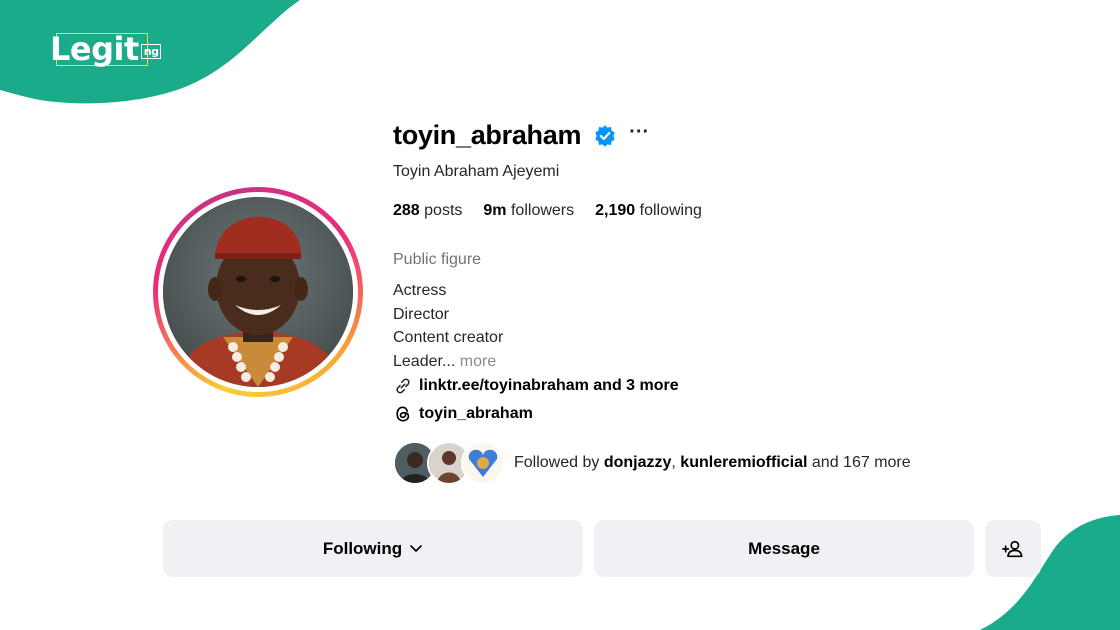 The height and width of the screenshot is (630, 1120). I want to click on posts-stat: 288 posts, so click(427, 211).